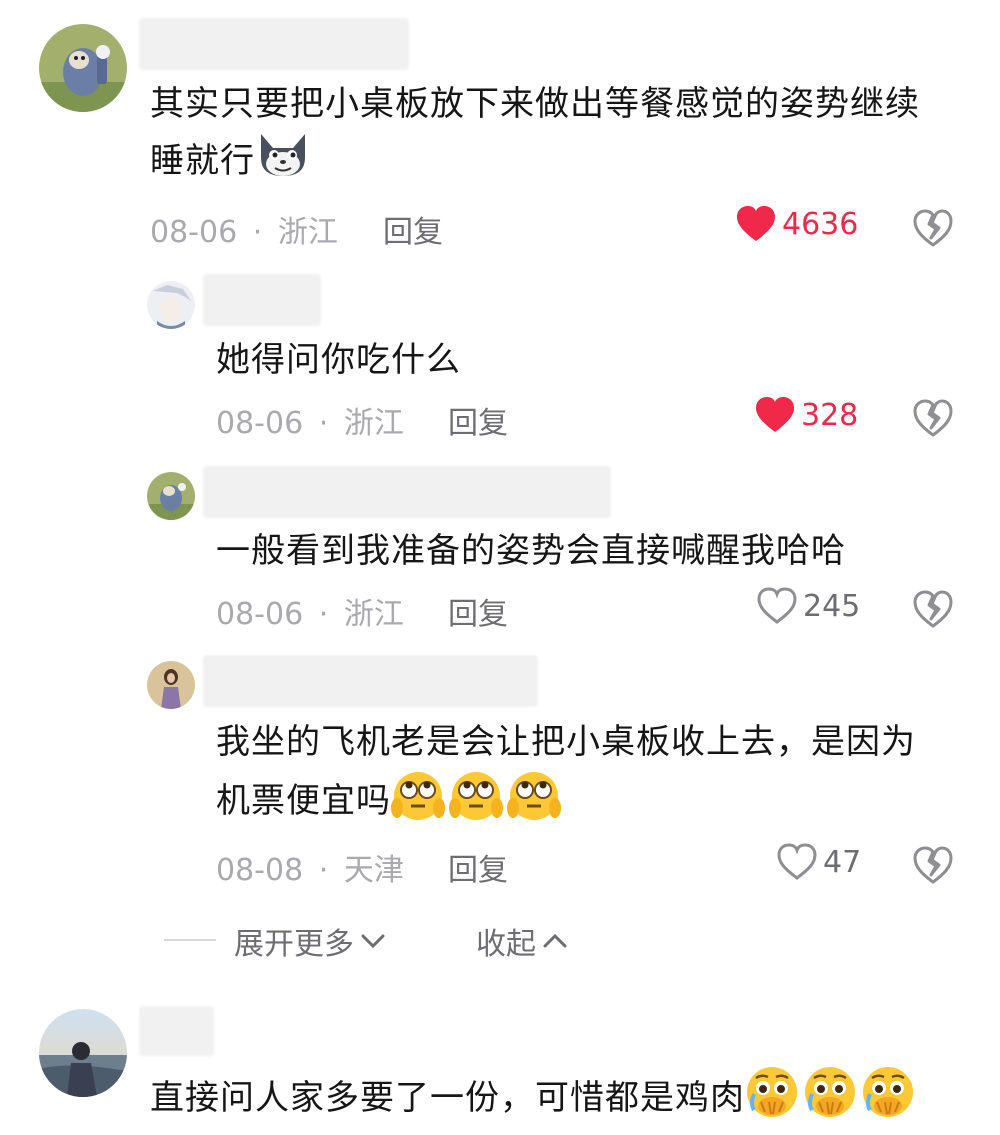  I want to click on like-button: 245, so click(808, 606).